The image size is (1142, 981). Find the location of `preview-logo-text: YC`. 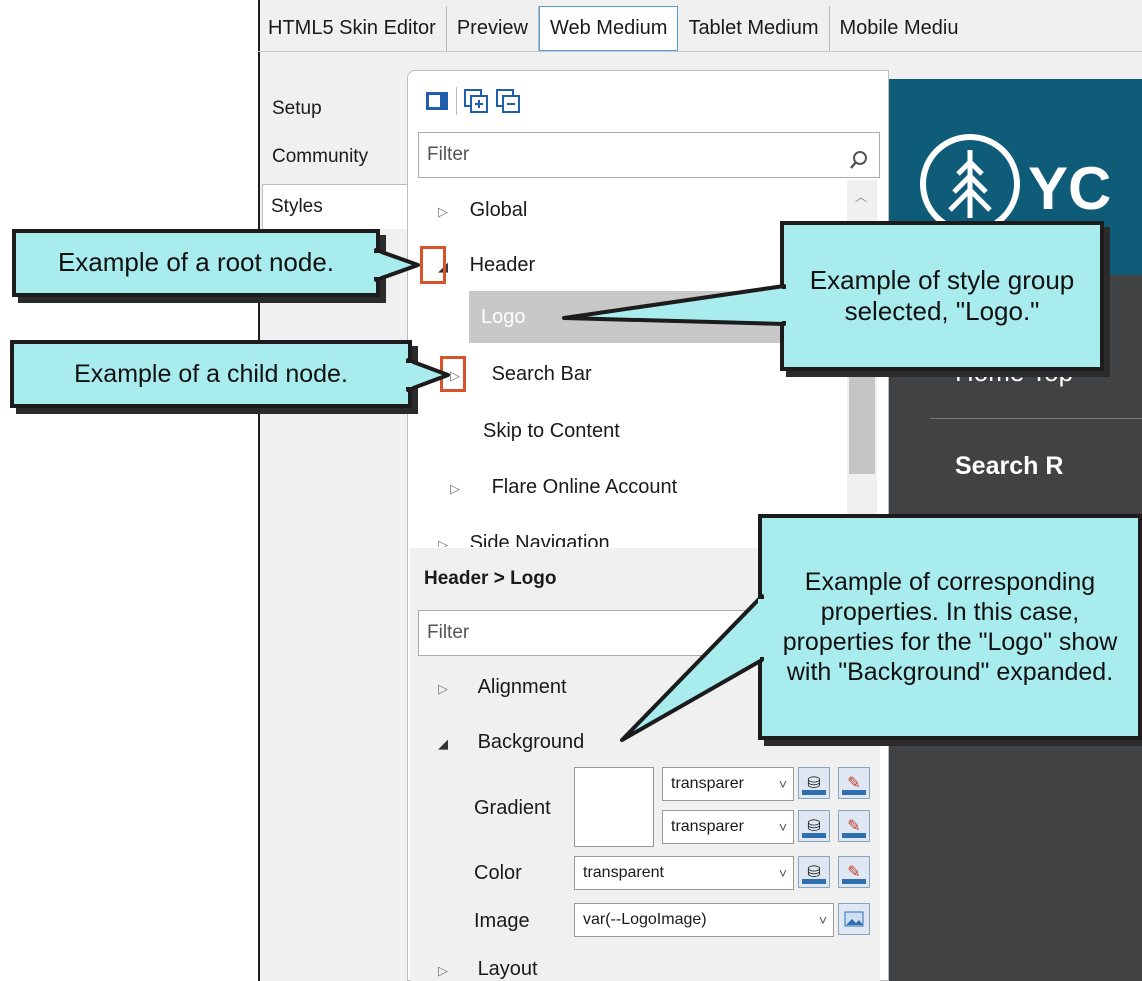

preview-logo-text: YC is located at coordinates (1070, 188).